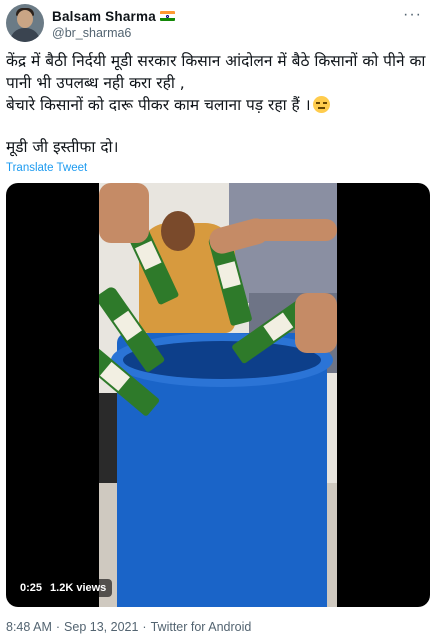 The width and height of the screenshot is (435, 642). I want to click on video-timestamp: 0:25, so click(31, 588).